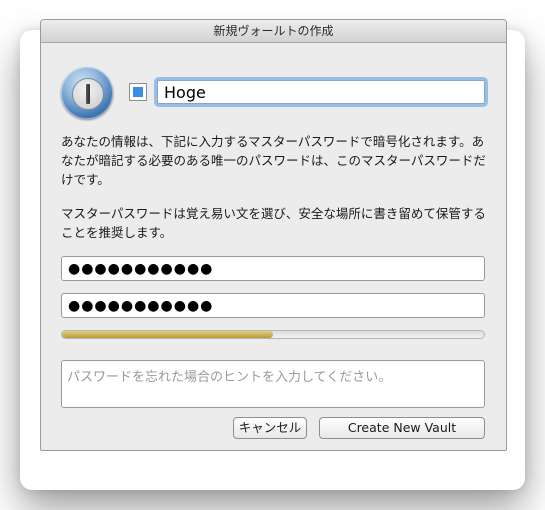 The image size is (545, 510). What do you see at coordinates (273, 305) in the screenshot?
I see `master-password-confirm-input` at bounding box center [273, 305].